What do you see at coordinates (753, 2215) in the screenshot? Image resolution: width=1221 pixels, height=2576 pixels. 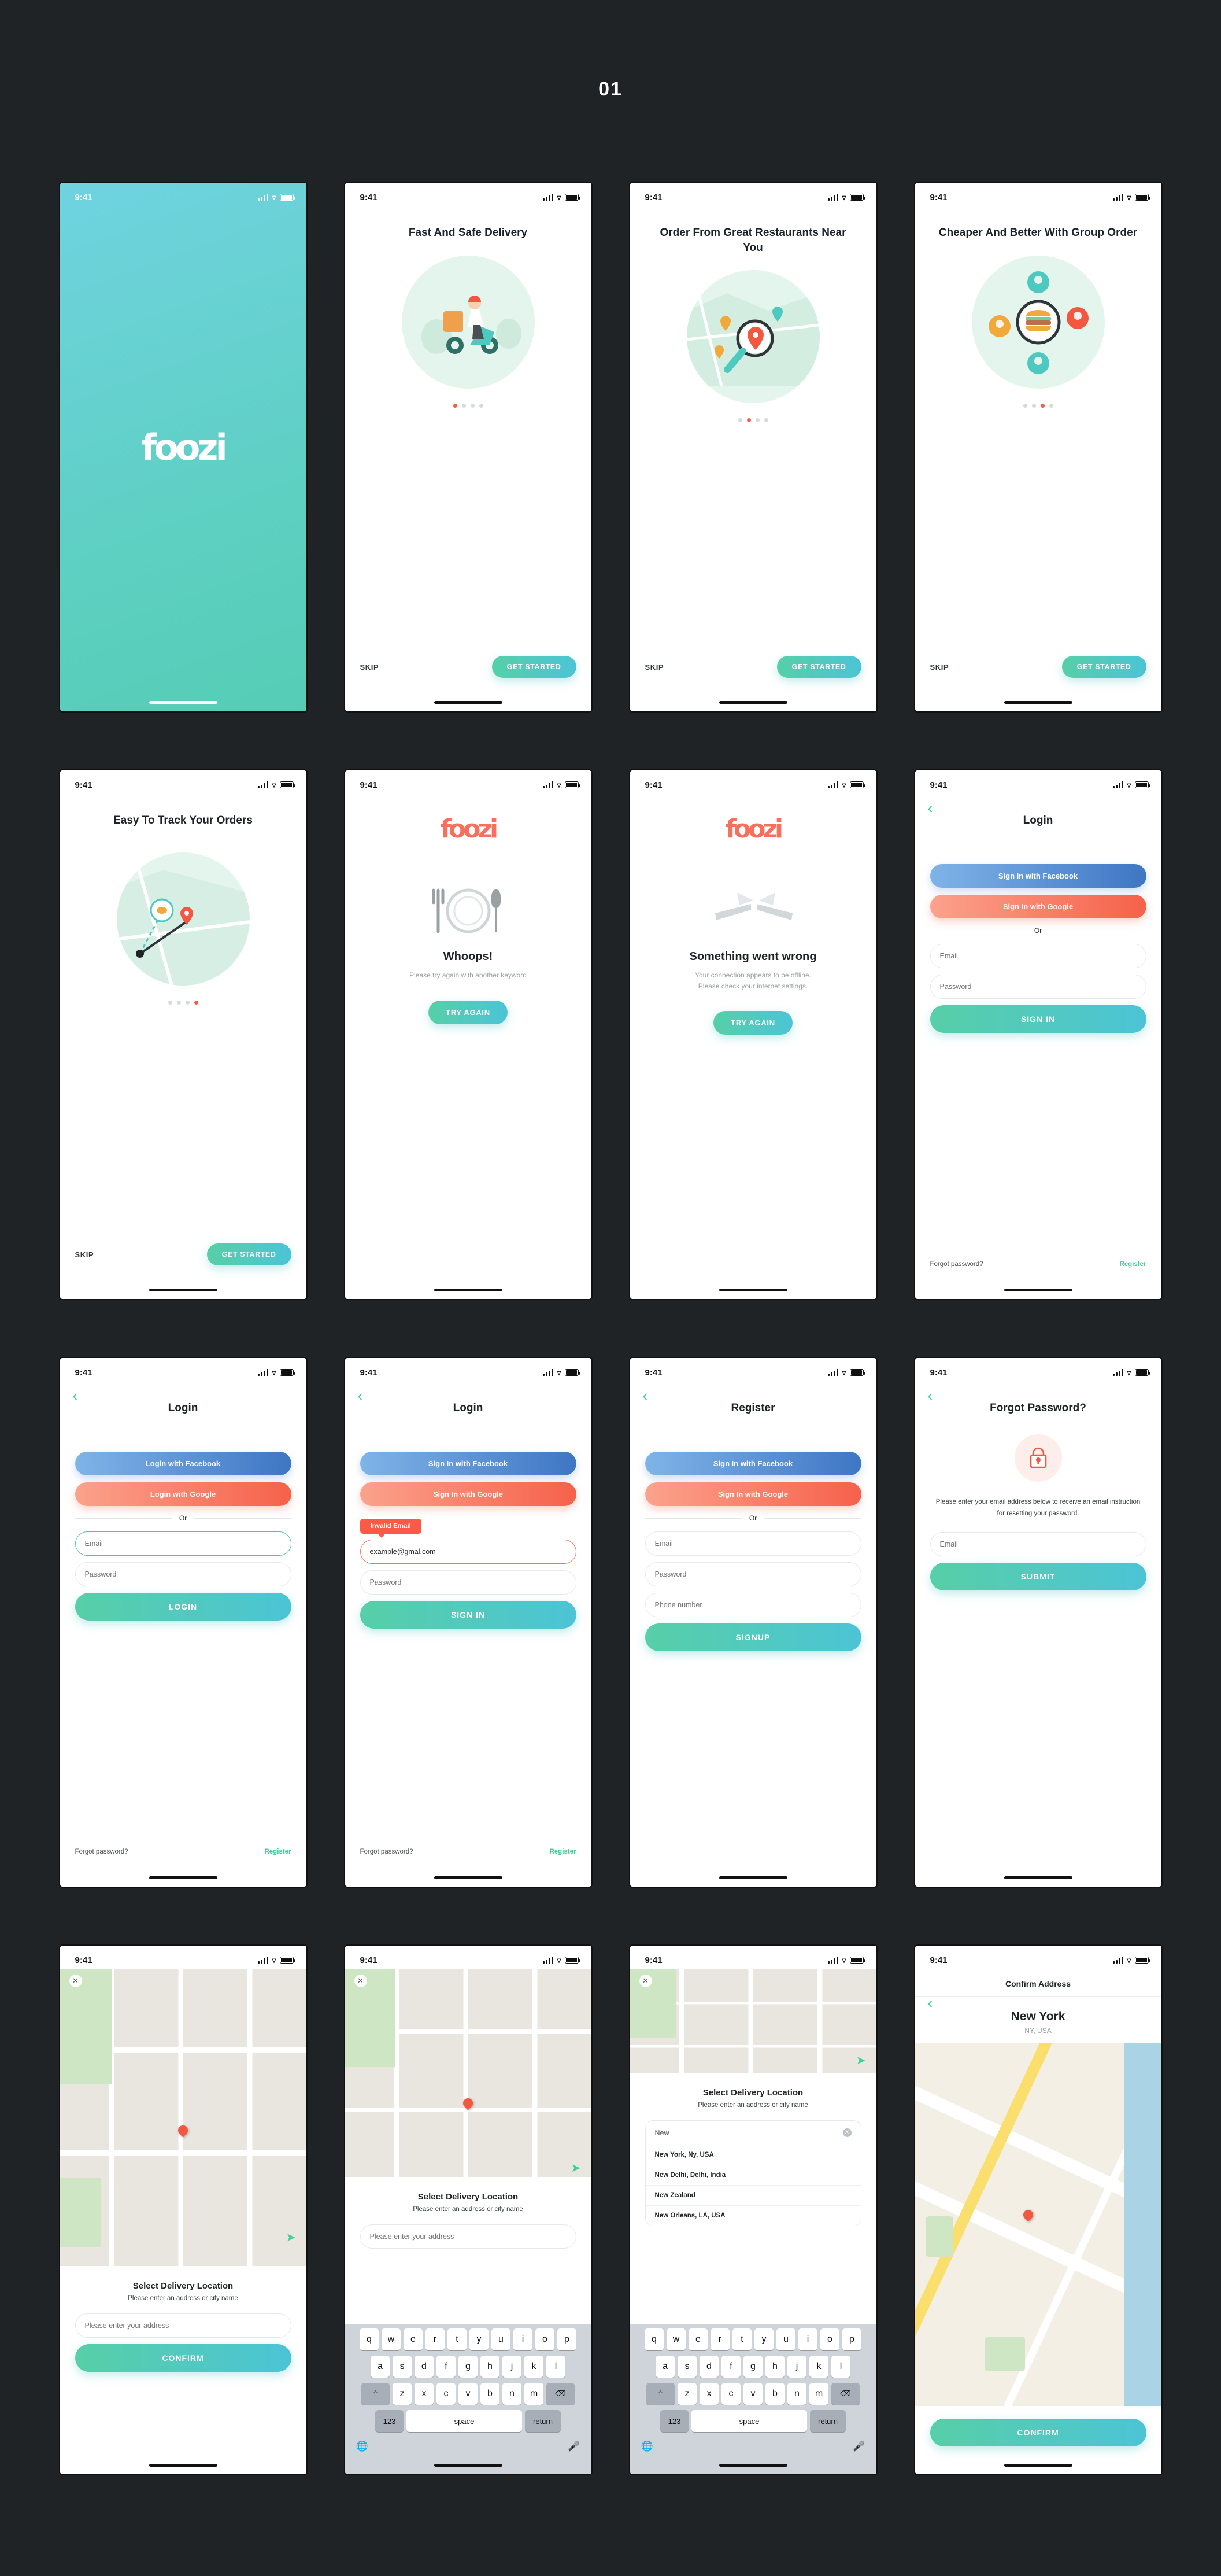 I see `list-item: New Orleans, LA, USA` at bounding box center [753, 2215].